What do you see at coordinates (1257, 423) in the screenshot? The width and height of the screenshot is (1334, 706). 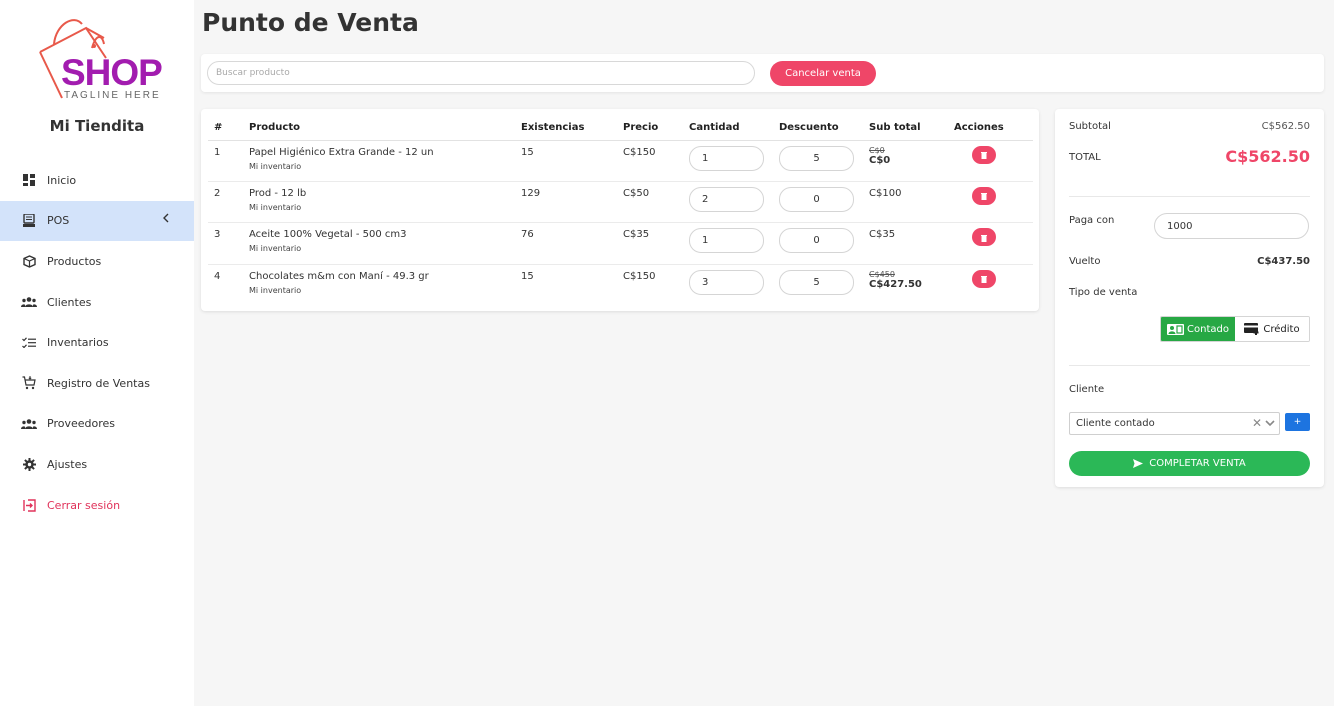 I see `clear-icon: ✕` at bounding box center [1257, 423].